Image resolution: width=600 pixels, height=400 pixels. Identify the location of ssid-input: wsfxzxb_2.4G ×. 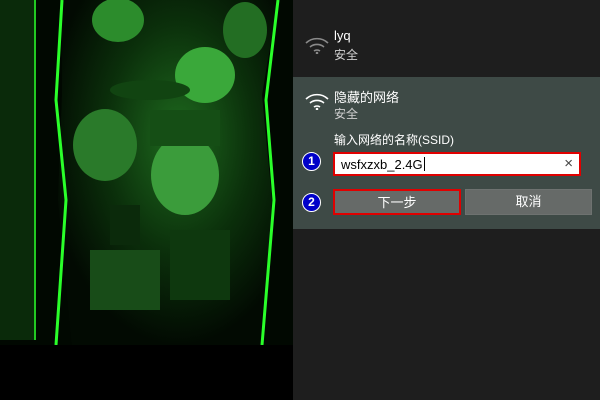
(457, 164).